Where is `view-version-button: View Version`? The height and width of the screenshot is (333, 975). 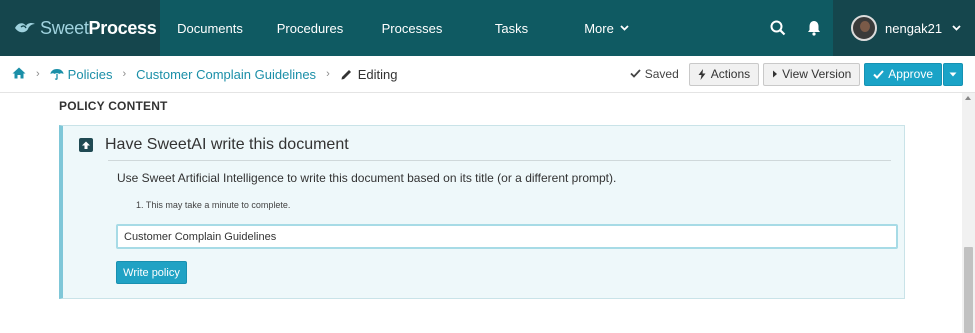 view-version-button: View Version is located at coordinates (812, 74).